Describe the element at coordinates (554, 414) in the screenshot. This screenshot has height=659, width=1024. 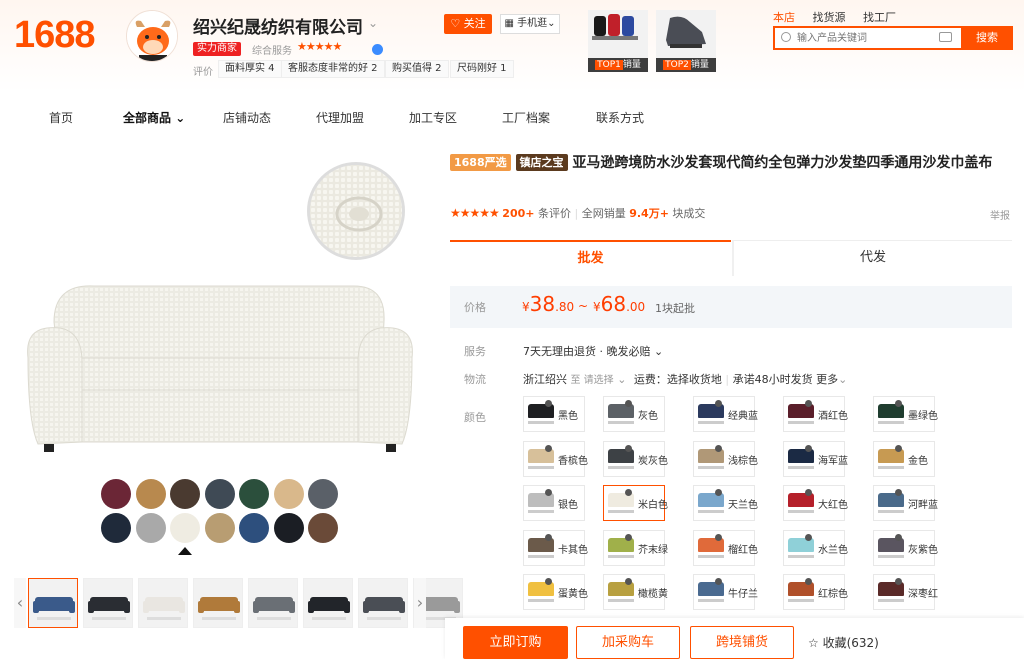
I see `color-option: 黑色` at that location.